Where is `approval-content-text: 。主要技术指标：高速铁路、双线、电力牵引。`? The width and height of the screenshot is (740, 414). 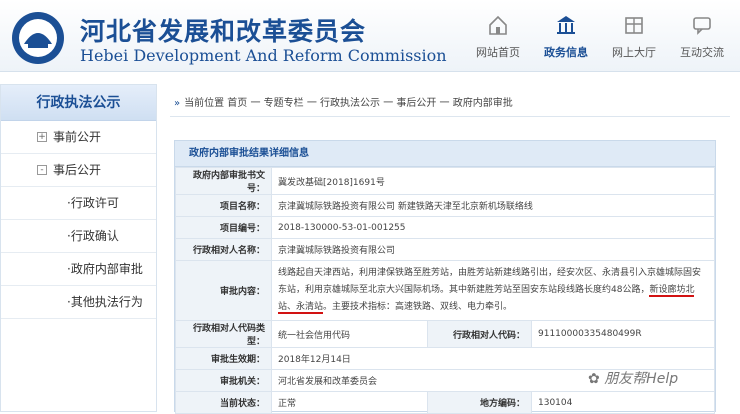
approval-content-text: 。主要技术指标：高速铁路、双线、电力牵引。 is located at coordinates (418, 307).